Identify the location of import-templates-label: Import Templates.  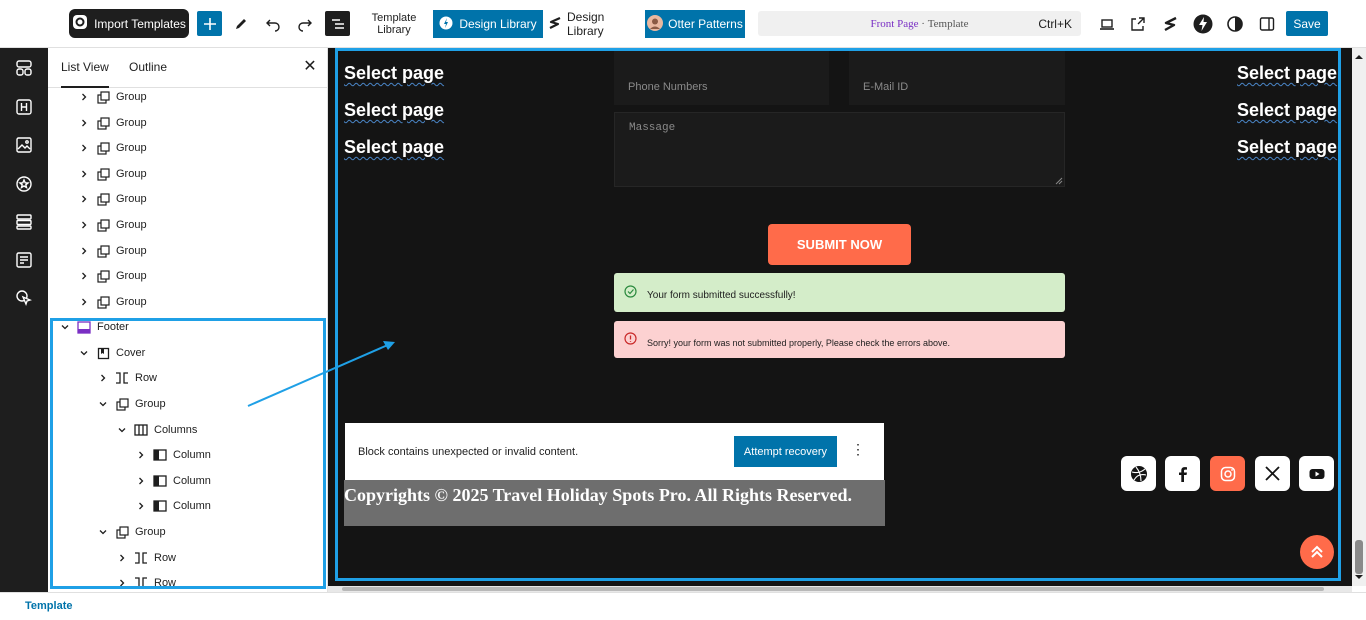
(140, 23).